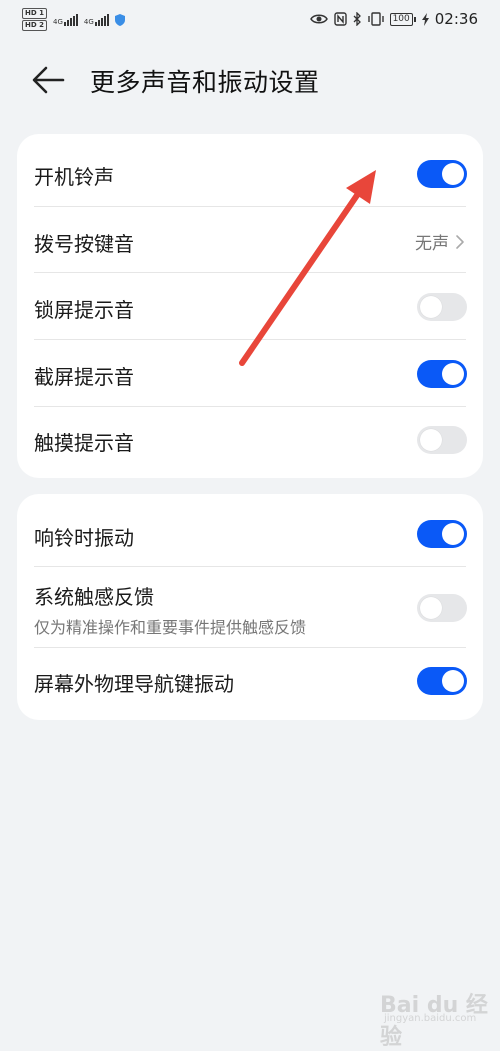 The height and width of the screenshot is (1051, 500). What do you see at coordinates (96, 19) in the screenshot?
I see `signal-2-icon: 4G` at bounding box center [96, 19].